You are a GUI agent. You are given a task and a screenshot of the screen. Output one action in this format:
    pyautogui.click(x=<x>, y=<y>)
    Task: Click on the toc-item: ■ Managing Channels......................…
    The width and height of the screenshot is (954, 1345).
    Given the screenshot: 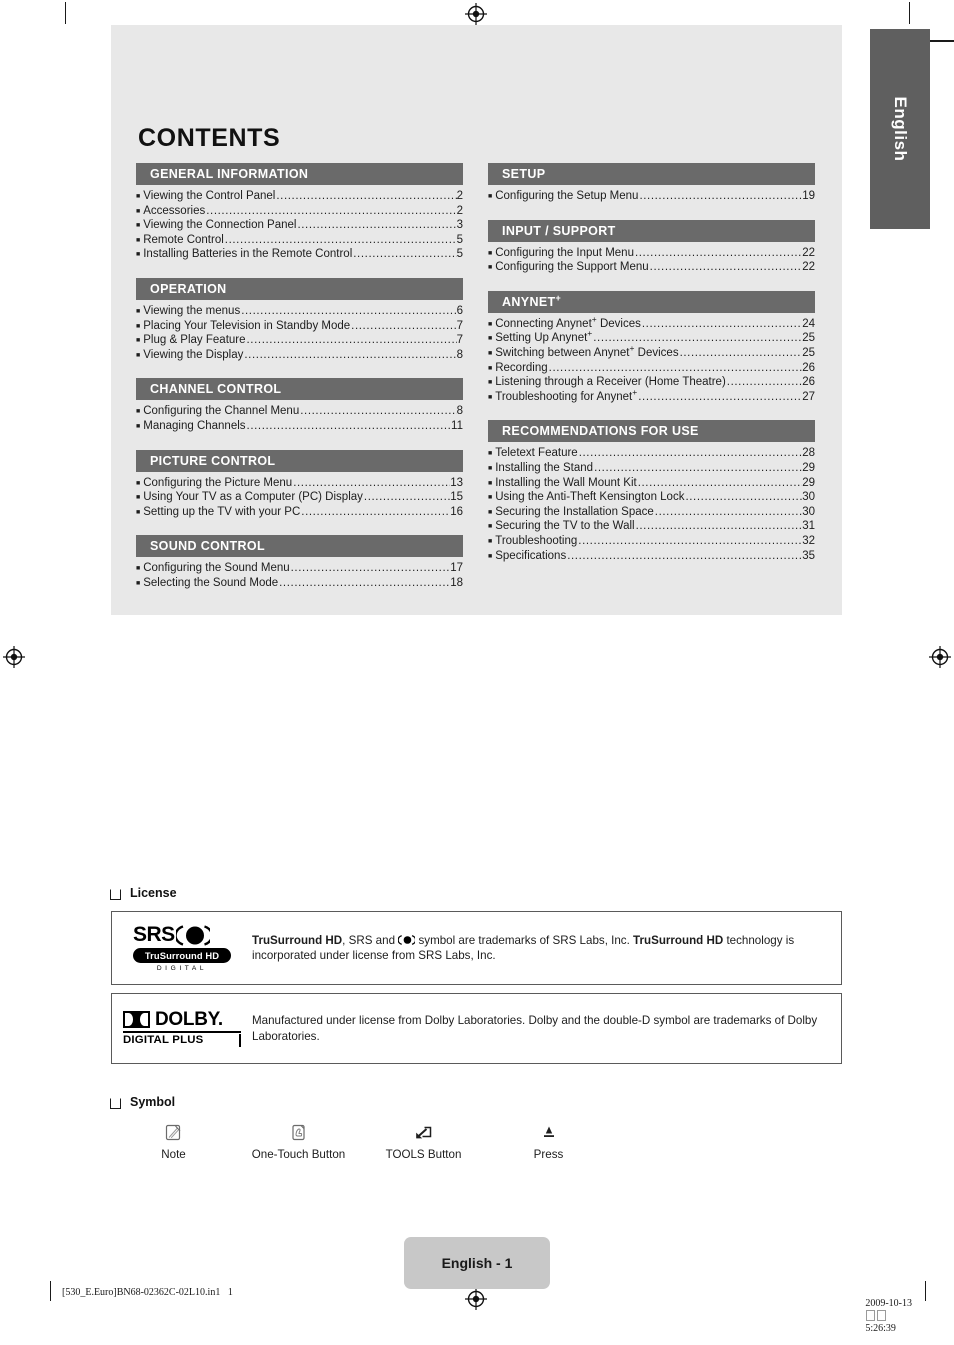 What is the action you would take?
    pyautogui.click(x=299, y=426)
    